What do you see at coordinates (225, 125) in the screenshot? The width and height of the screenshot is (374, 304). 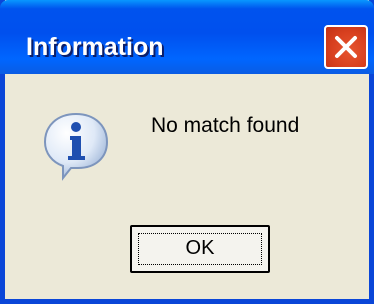 I see `message-text: No match found` at bounding box center [225, 125].